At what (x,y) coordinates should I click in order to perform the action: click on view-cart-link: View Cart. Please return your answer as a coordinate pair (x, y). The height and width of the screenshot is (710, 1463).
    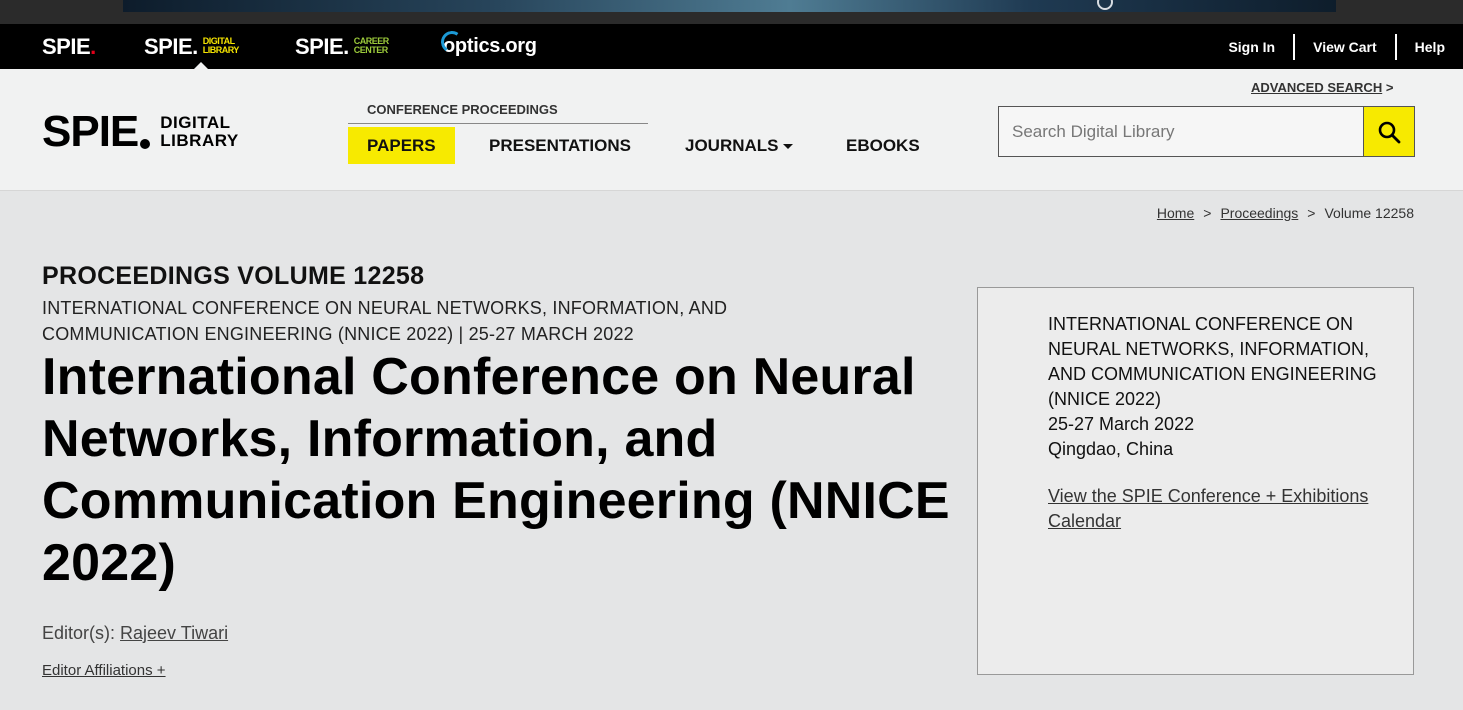
    Looking at the image, I should click on (1345, 47).